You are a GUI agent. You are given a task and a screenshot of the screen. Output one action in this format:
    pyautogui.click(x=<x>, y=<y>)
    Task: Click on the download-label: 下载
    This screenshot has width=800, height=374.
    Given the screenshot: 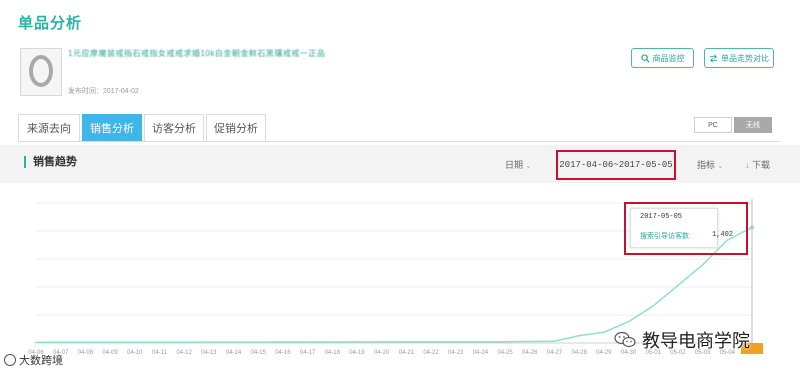 What is the action you would take?
    pyautogui.click(x=761, y=165)
    